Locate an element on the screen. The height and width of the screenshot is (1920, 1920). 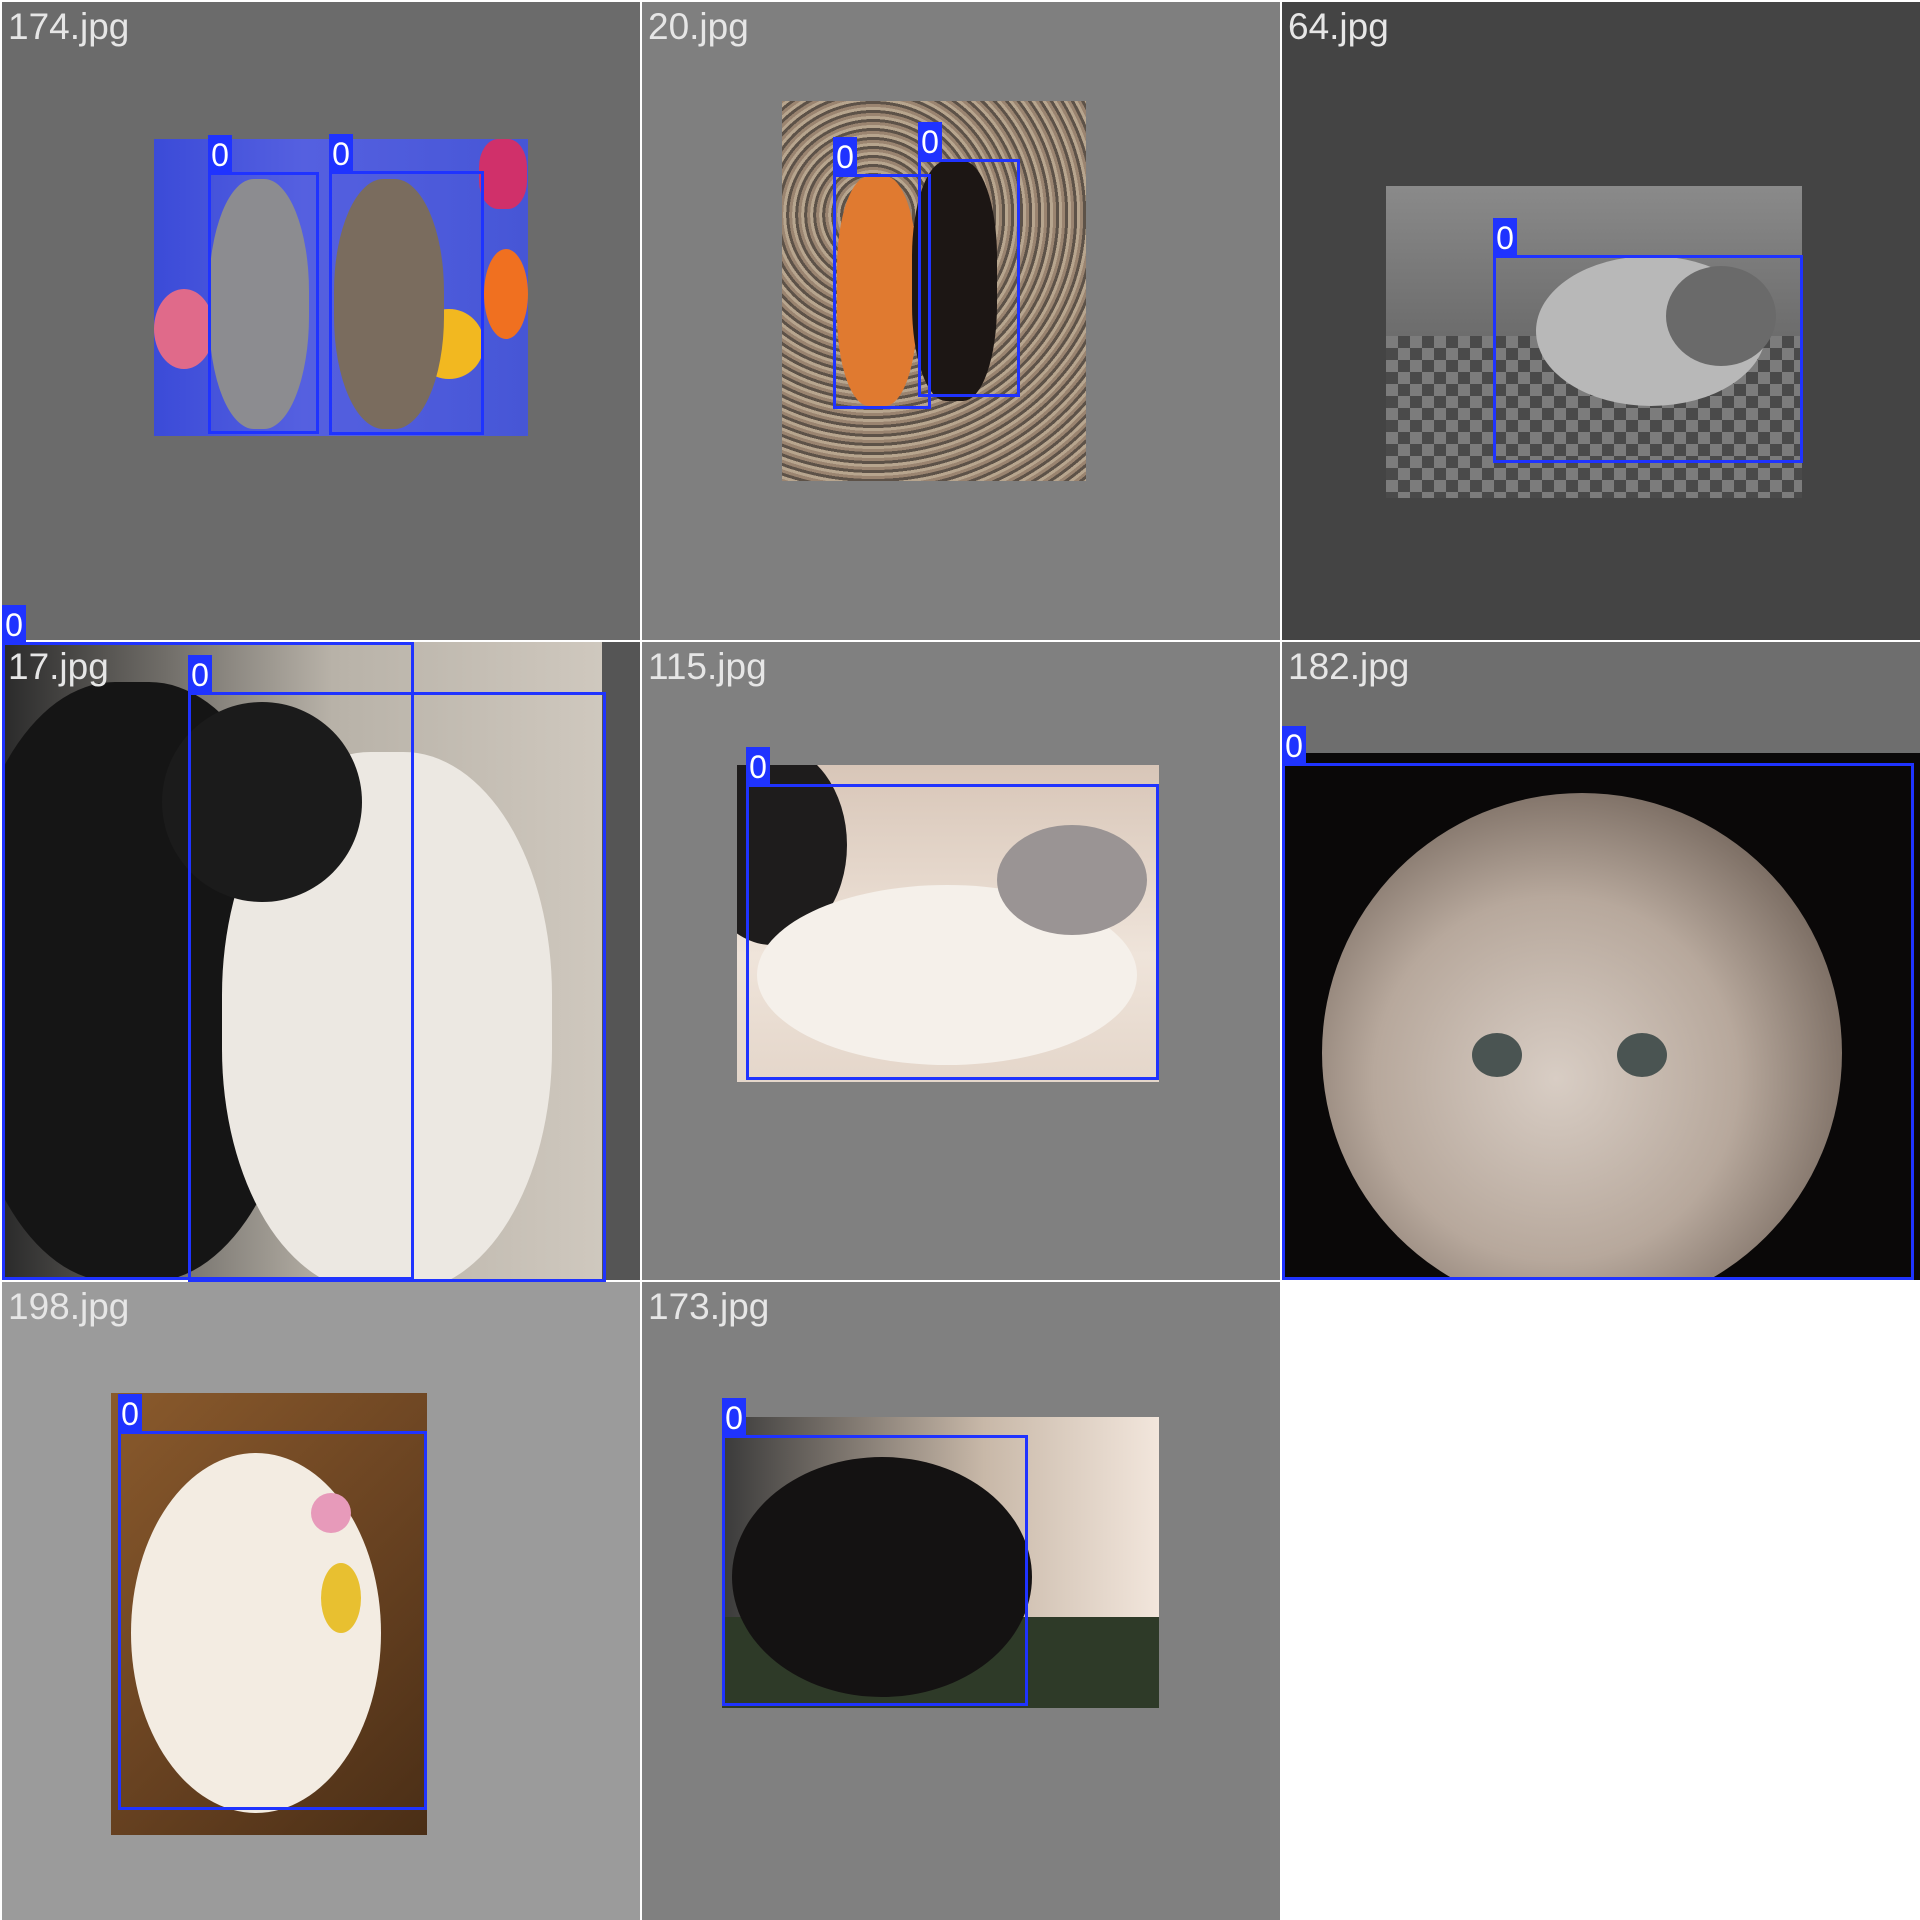
tile-filename: 198.jpg is located at coordinates (69, 1306).